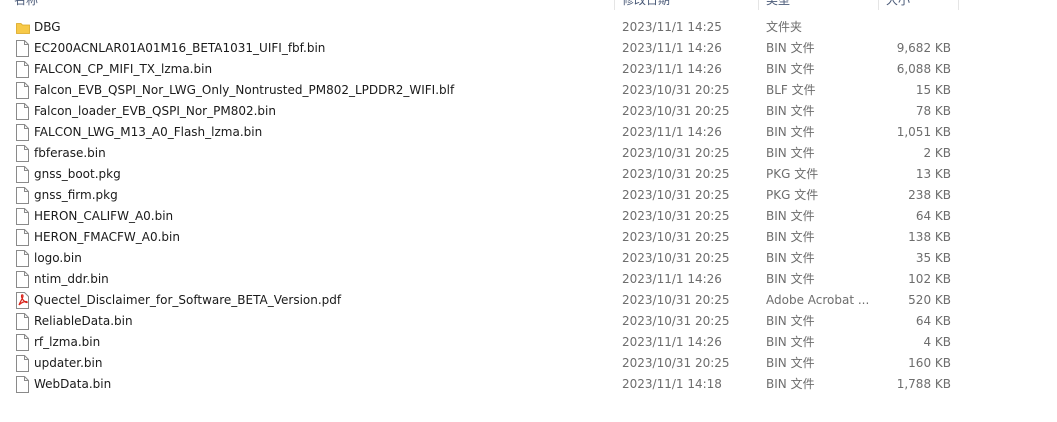 This screenshot has height=422, width=1057. What do you see at coordinates (107, 237) in the screenshot?
I see `file-name: HERON_FMACFW_A0.bin` at bounding box center [107, 237].